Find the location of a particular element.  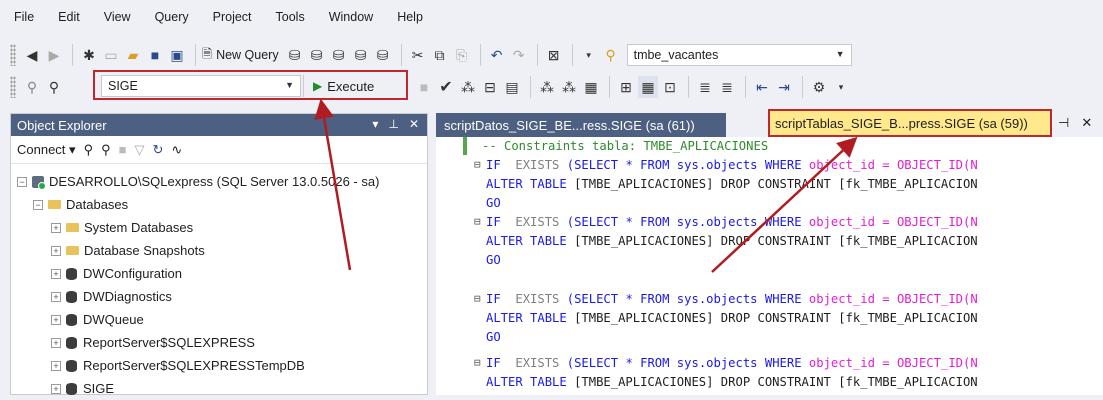

parse-icon: ✔ is located at coordinates (446, 87).